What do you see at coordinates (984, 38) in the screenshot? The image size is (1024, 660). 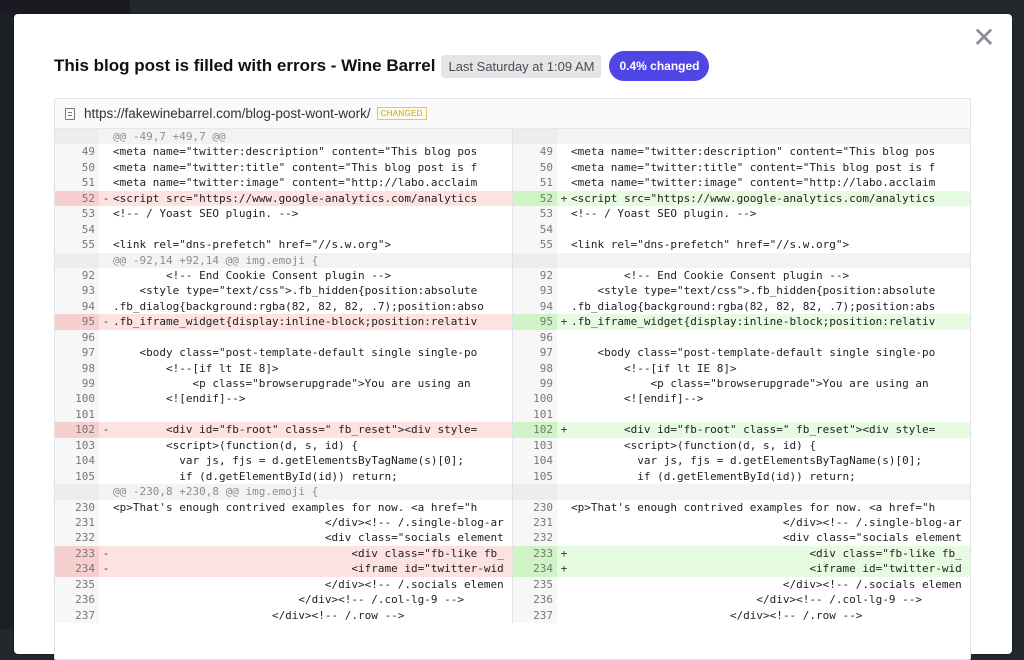 I see `close-icon: ✕` at bounding box center [984, 38].